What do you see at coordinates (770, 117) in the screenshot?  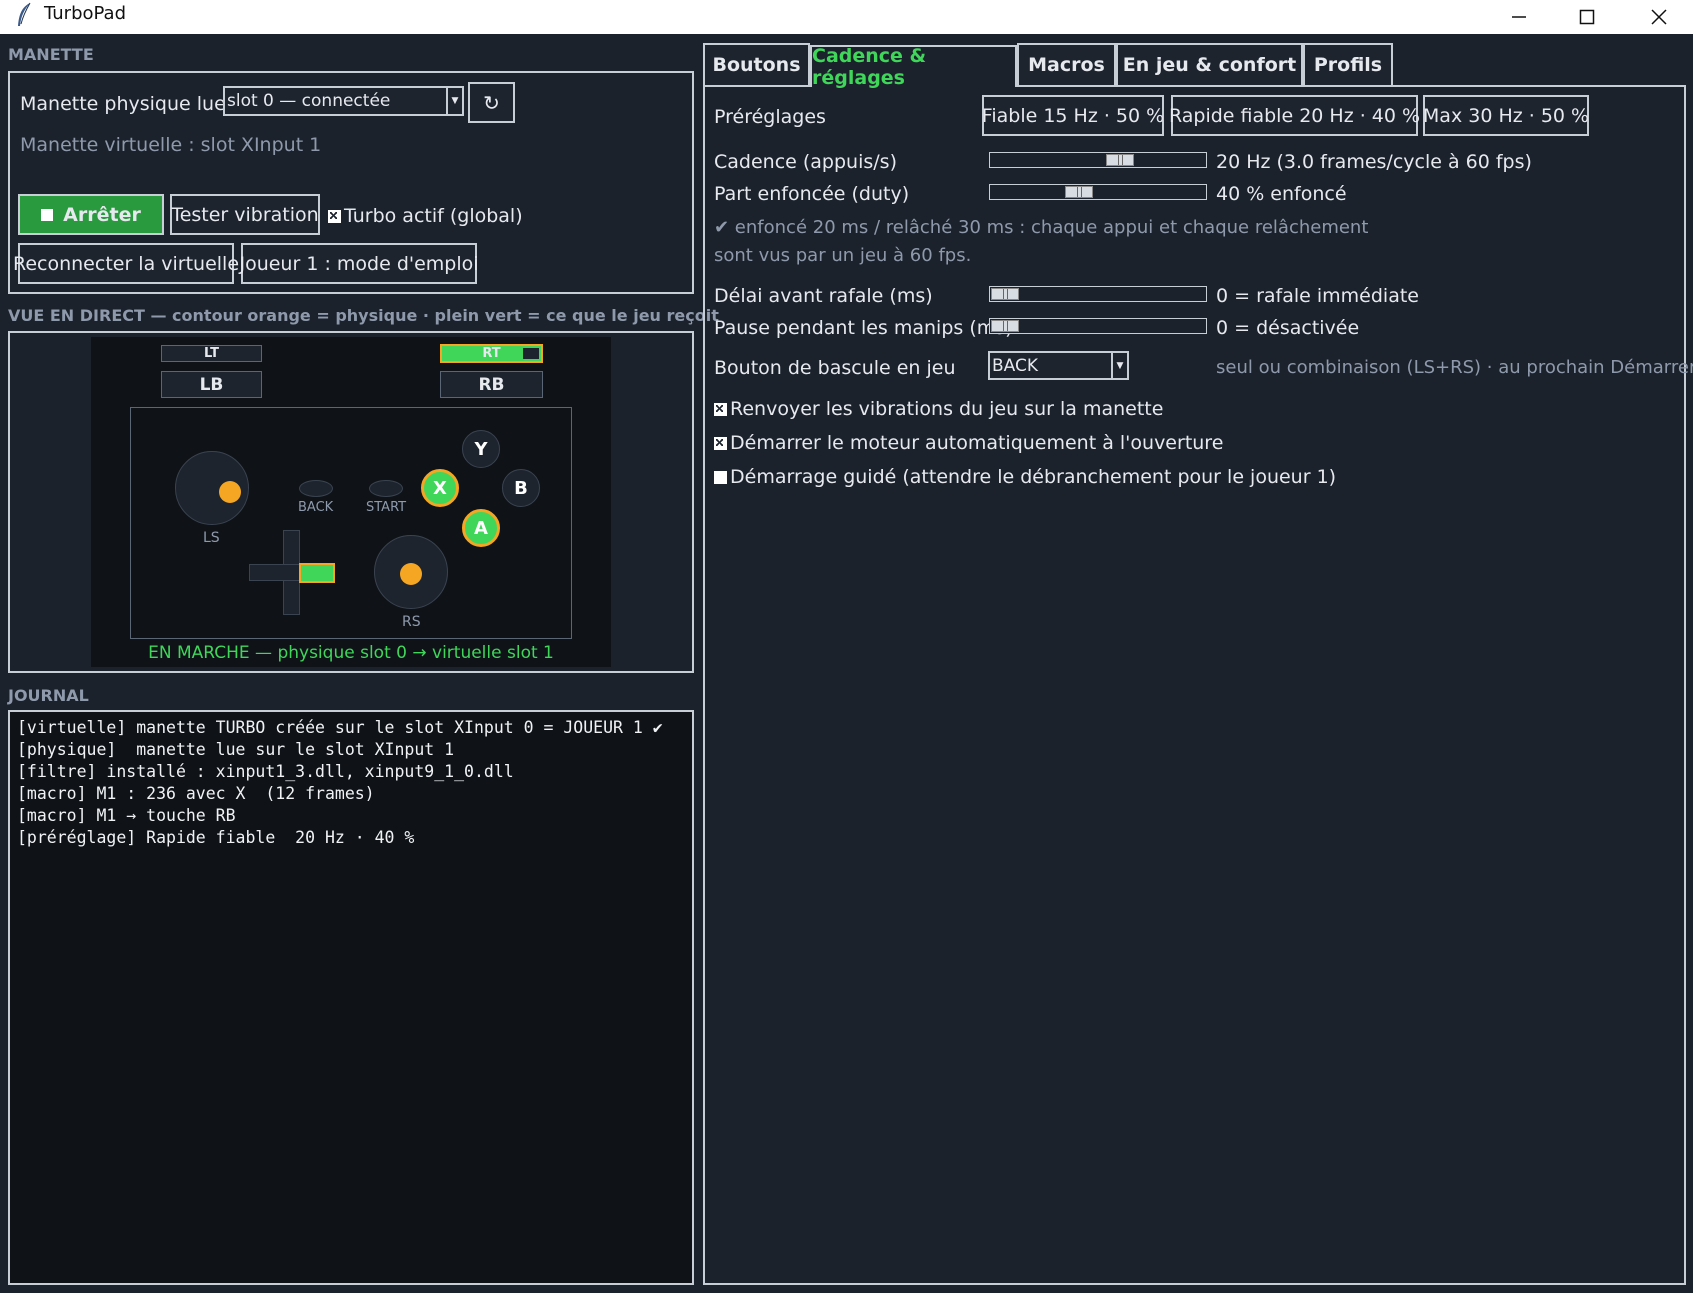 I see `presets-label: Préréglages` at bounding box center [770, 117].